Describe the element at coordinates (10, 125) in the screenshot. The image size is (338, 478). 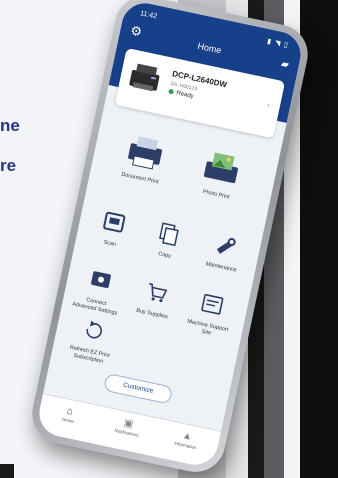
I see `side-text-line-1: ne` at that location.